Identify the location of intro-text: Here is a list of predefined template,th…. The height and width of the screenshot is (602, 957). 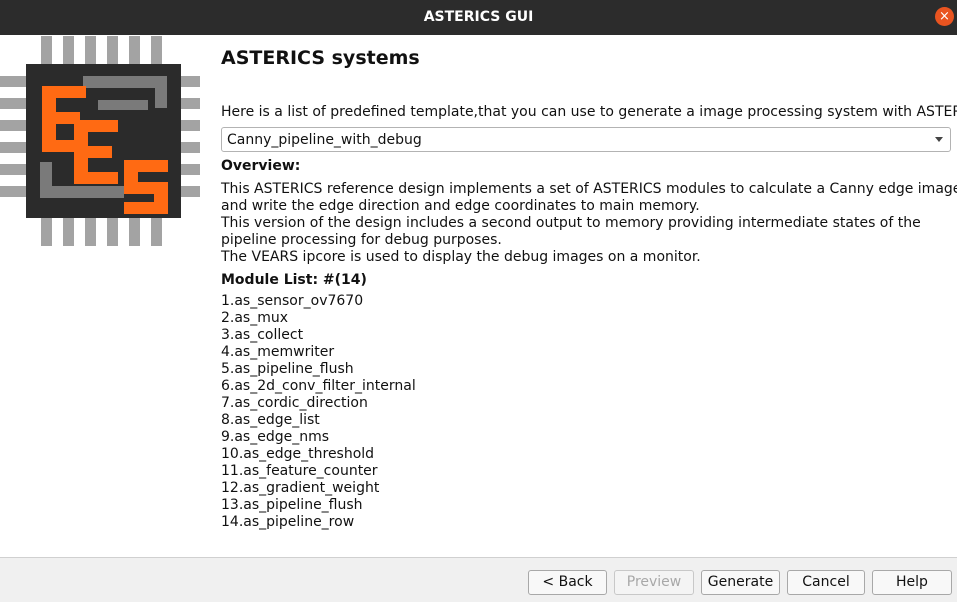
(589, 112).